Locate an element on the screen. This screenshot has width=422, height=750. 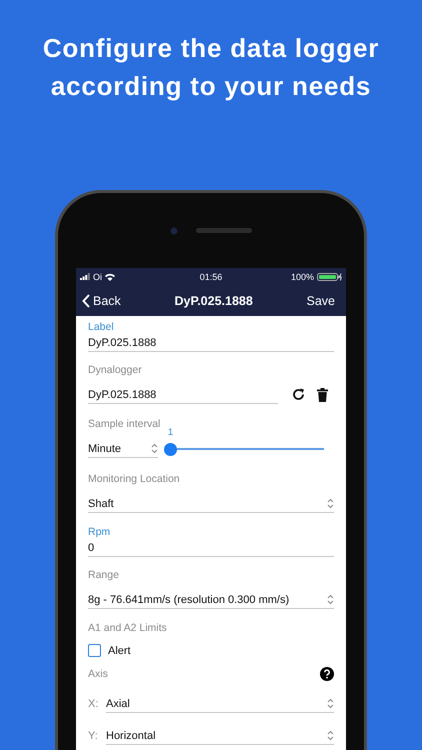
slider-thumb is located at coordinates (170, 449).